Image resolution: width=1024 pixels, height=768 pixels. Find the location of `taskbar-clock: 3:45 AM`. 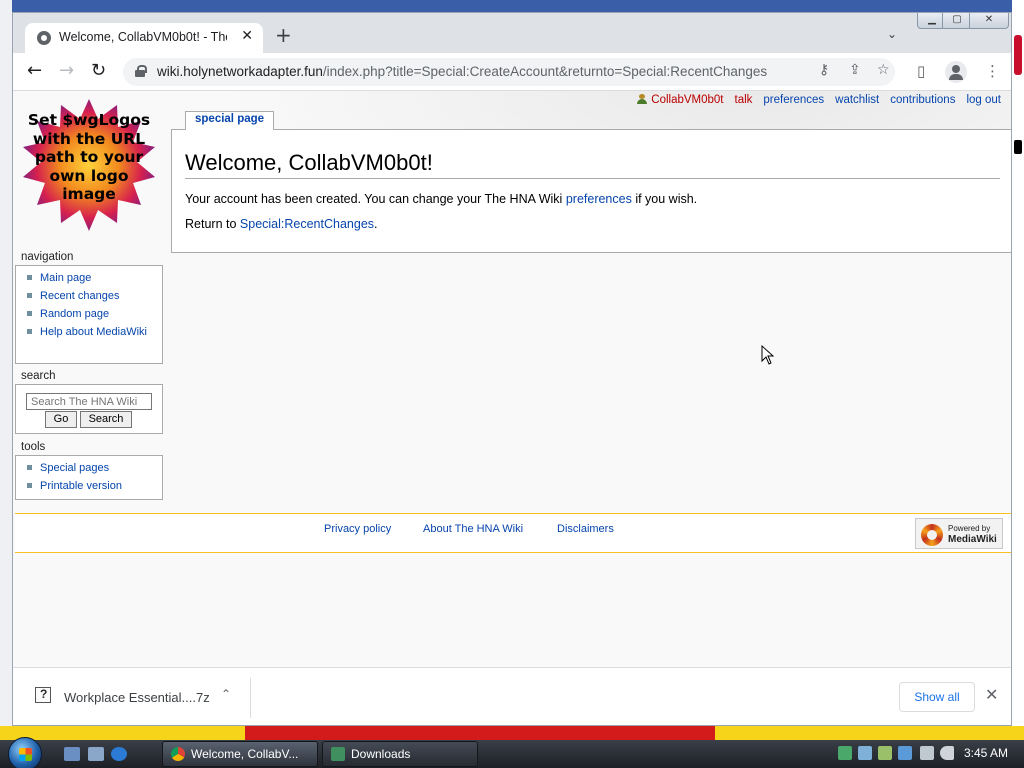

taskbar-clock: 3:45 AM is located at coordinates (986, 753).